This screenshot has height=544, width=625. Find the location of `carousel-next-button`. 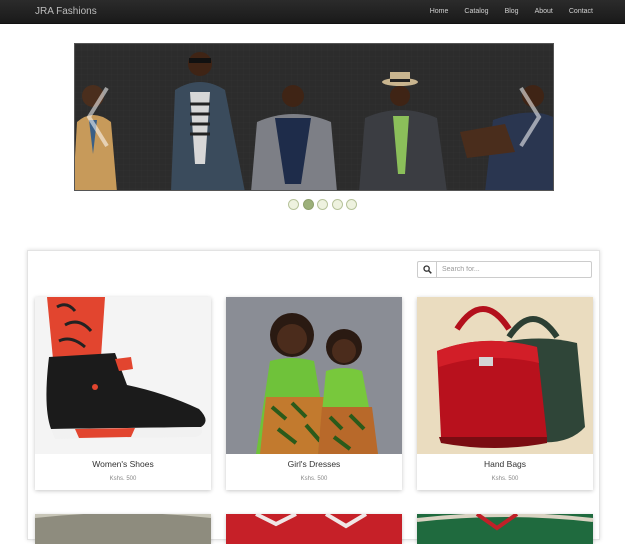

carousel-next-button is located at coordinates (530, 117).